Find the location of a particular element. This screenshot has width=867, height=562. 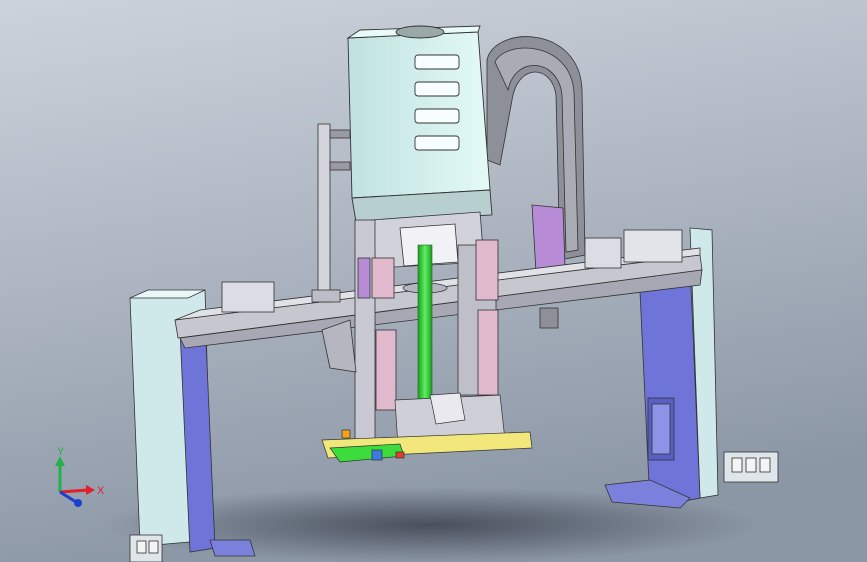

triad-y-label: Y is located at coordinates (61, 452).